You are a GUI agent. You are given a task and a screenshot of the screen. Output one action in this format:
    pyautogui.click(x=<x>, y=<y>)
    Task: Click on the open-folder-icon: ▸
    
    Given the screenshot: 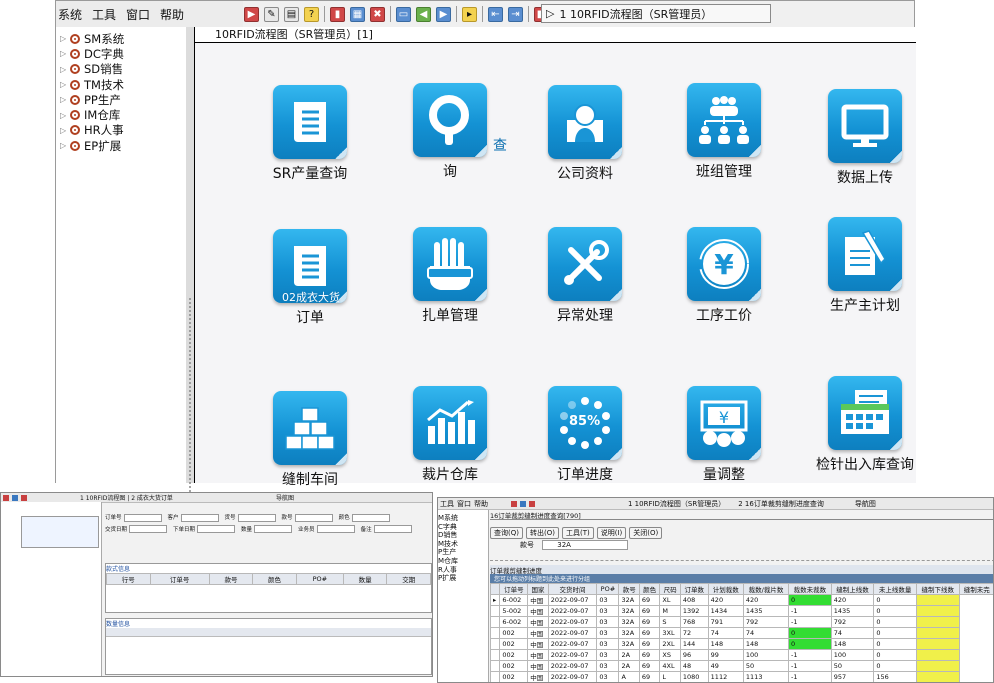 What is the action you would take?
    pyautogui.click(x=469, y=14)
    